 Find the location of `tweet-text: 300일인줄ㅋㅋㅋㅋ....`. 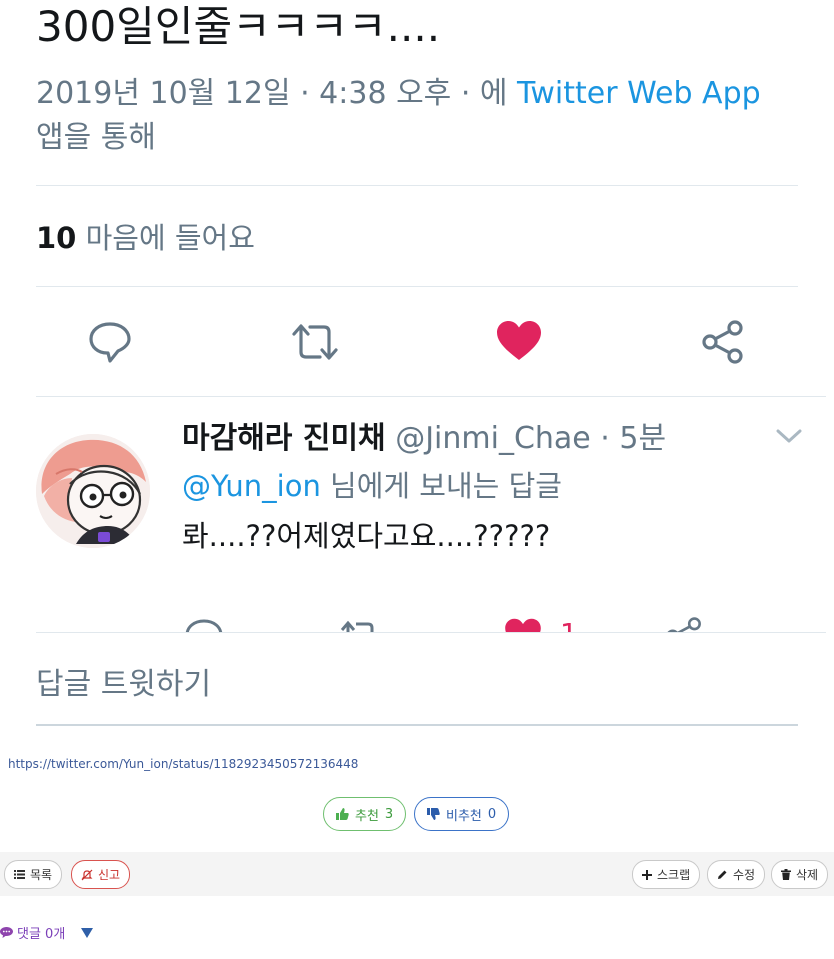

tweet-text: 300일인줄ㅋㅋㅋㅋ.... is located at coordinates (238, 26).